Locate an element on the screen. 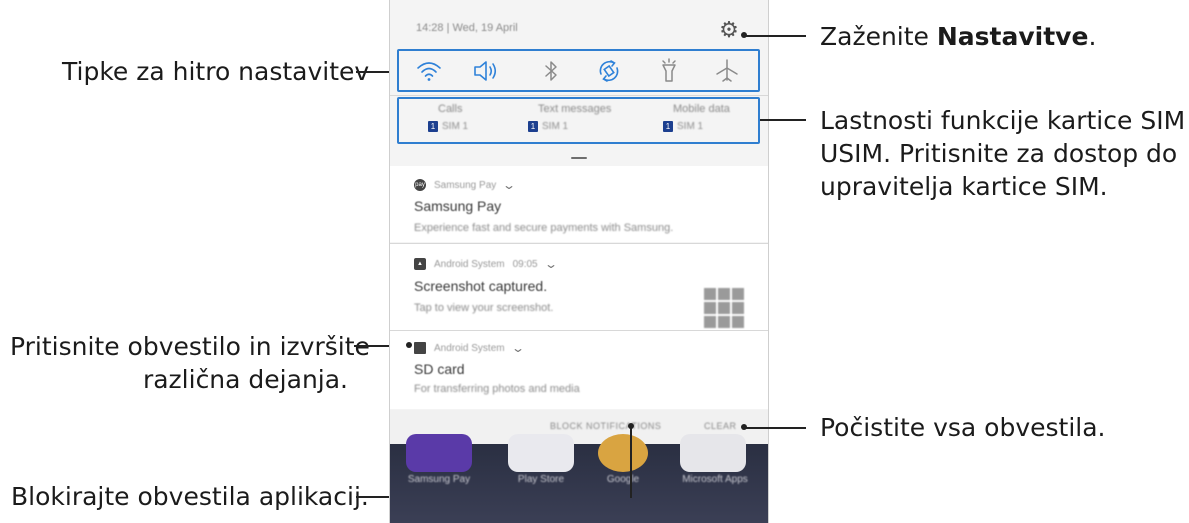  callout-sim-line1: Lastnosti funkcije kartice SIM in is located at coordinates (1004, 120).